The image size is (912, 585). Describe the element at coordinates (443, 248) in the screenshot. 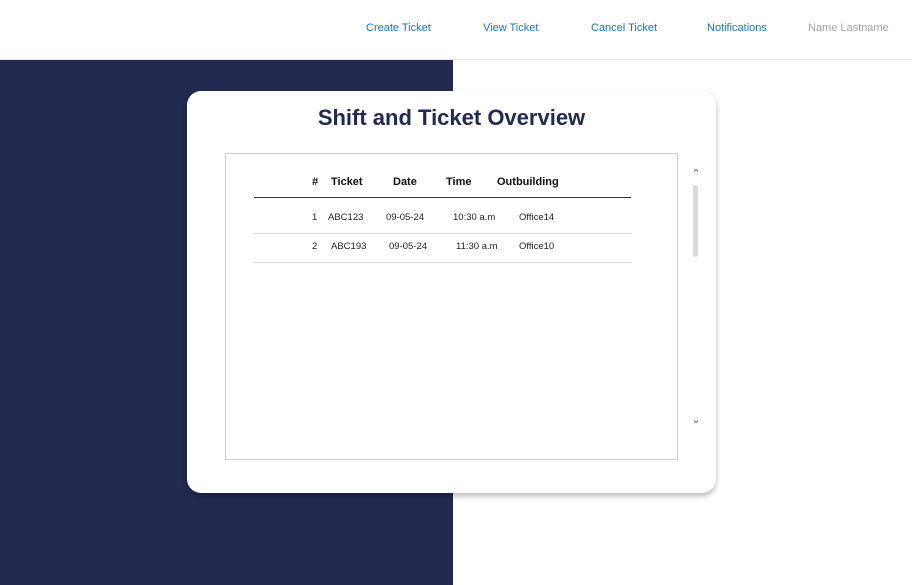

I see `table-row: 2 ABC193 09-05-24 11:30 a.m Office10` at that location.